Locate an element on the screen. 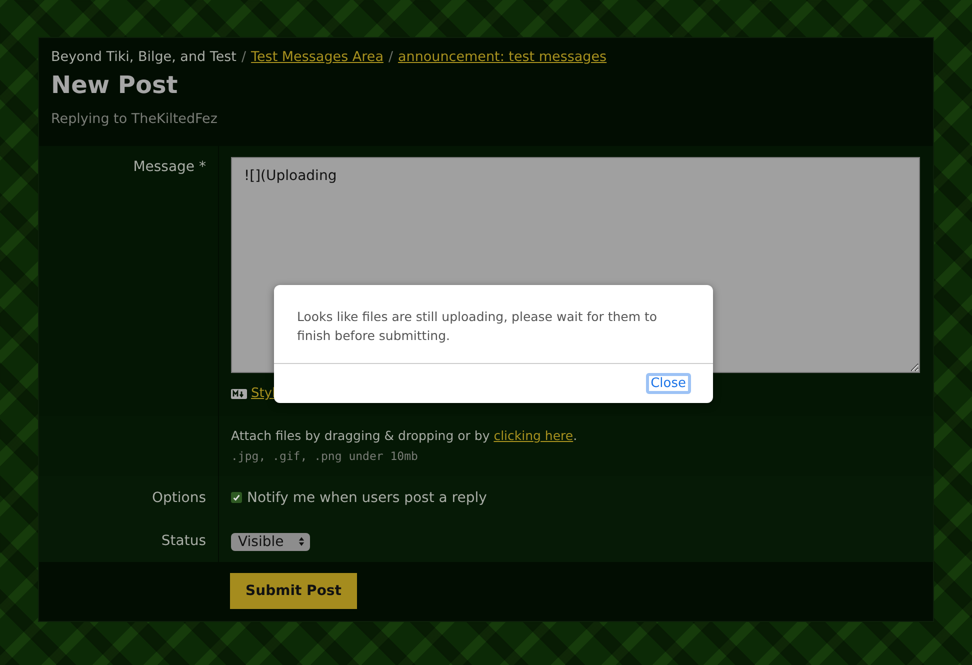  message-label: Message * is located at coordinates (169, 167).